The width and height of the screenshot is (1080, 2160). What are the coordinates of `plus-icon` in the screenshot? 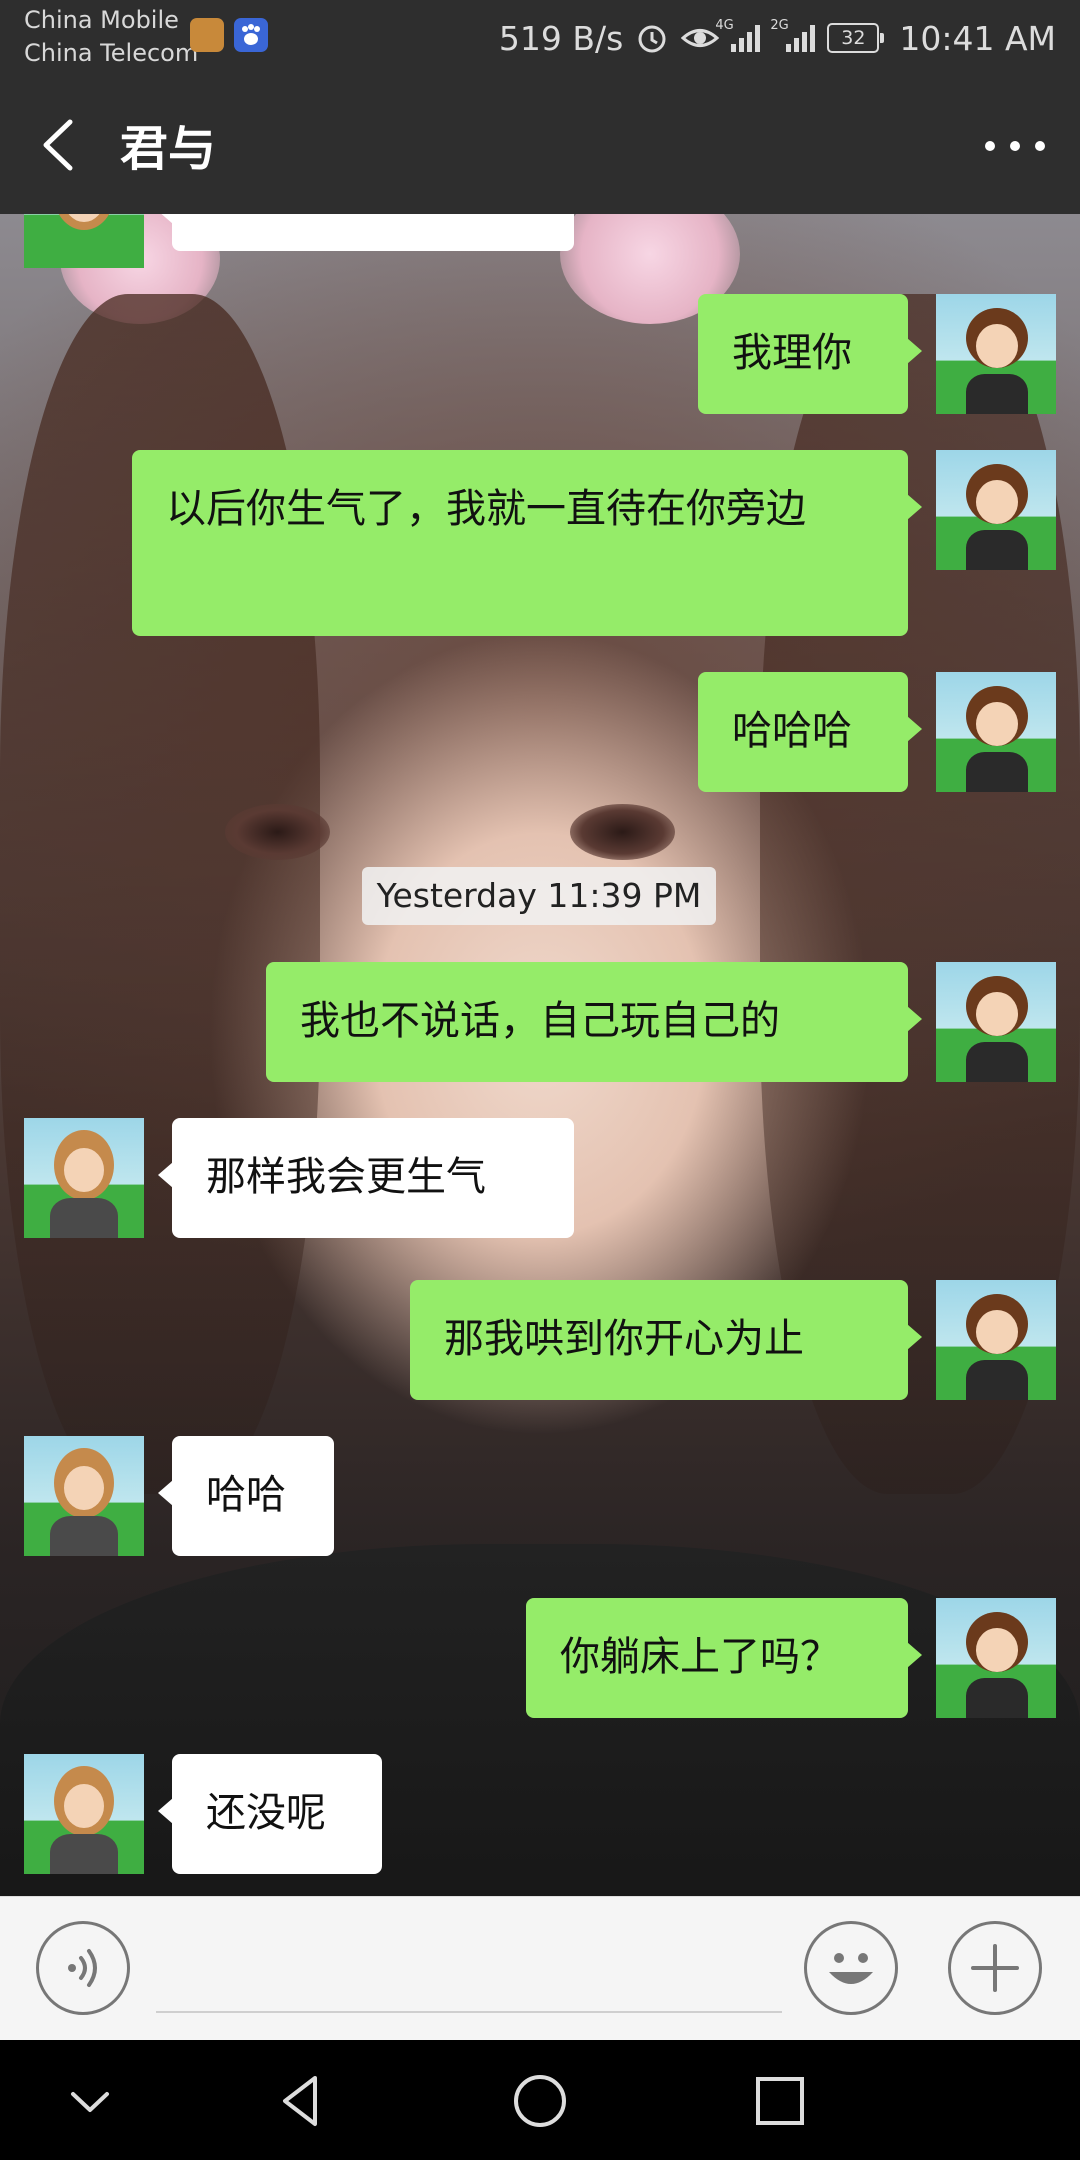 It's located at (995, 1968).